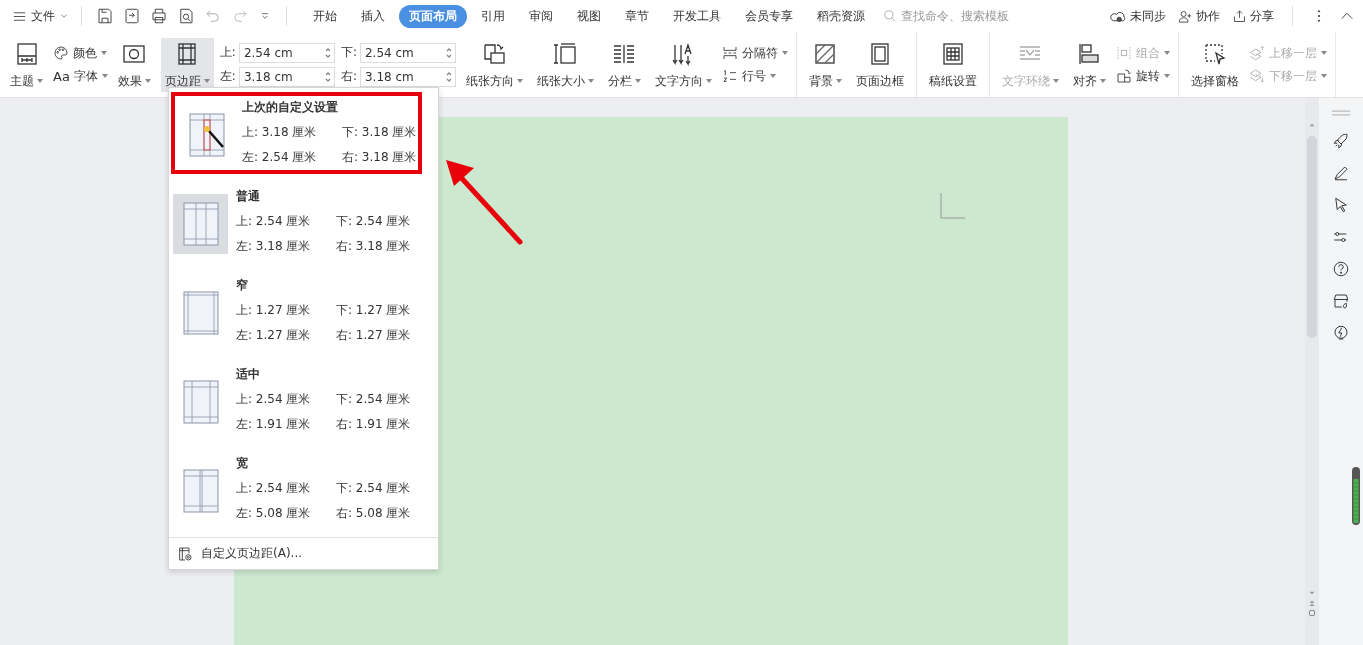 The image size is (1363, 645). Describe the element at coordinates (274, 399) in the screenshot. I see `margin-value: 上: 2.54 厘米` at that location.